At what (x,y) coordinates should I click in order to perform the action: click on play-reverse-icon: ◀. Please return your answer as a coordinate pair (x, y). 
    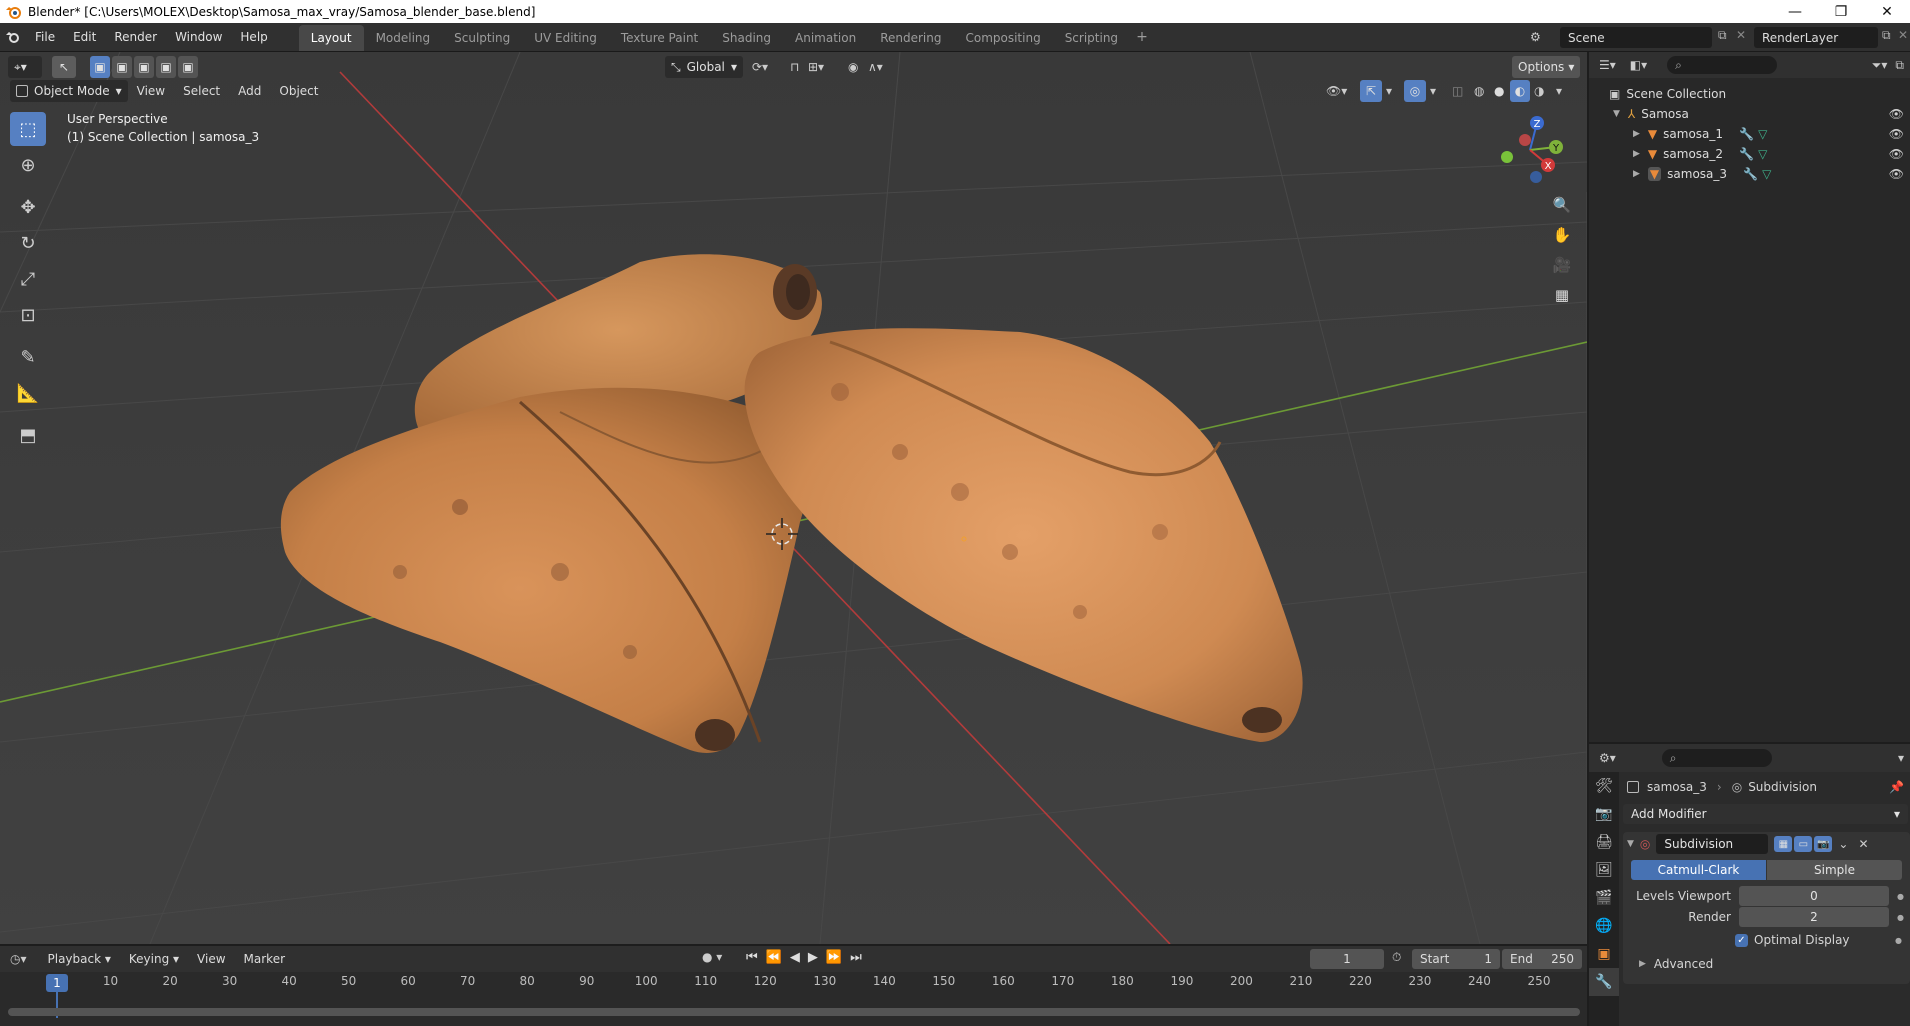
    Looking at the image, I should click on (795, 957).